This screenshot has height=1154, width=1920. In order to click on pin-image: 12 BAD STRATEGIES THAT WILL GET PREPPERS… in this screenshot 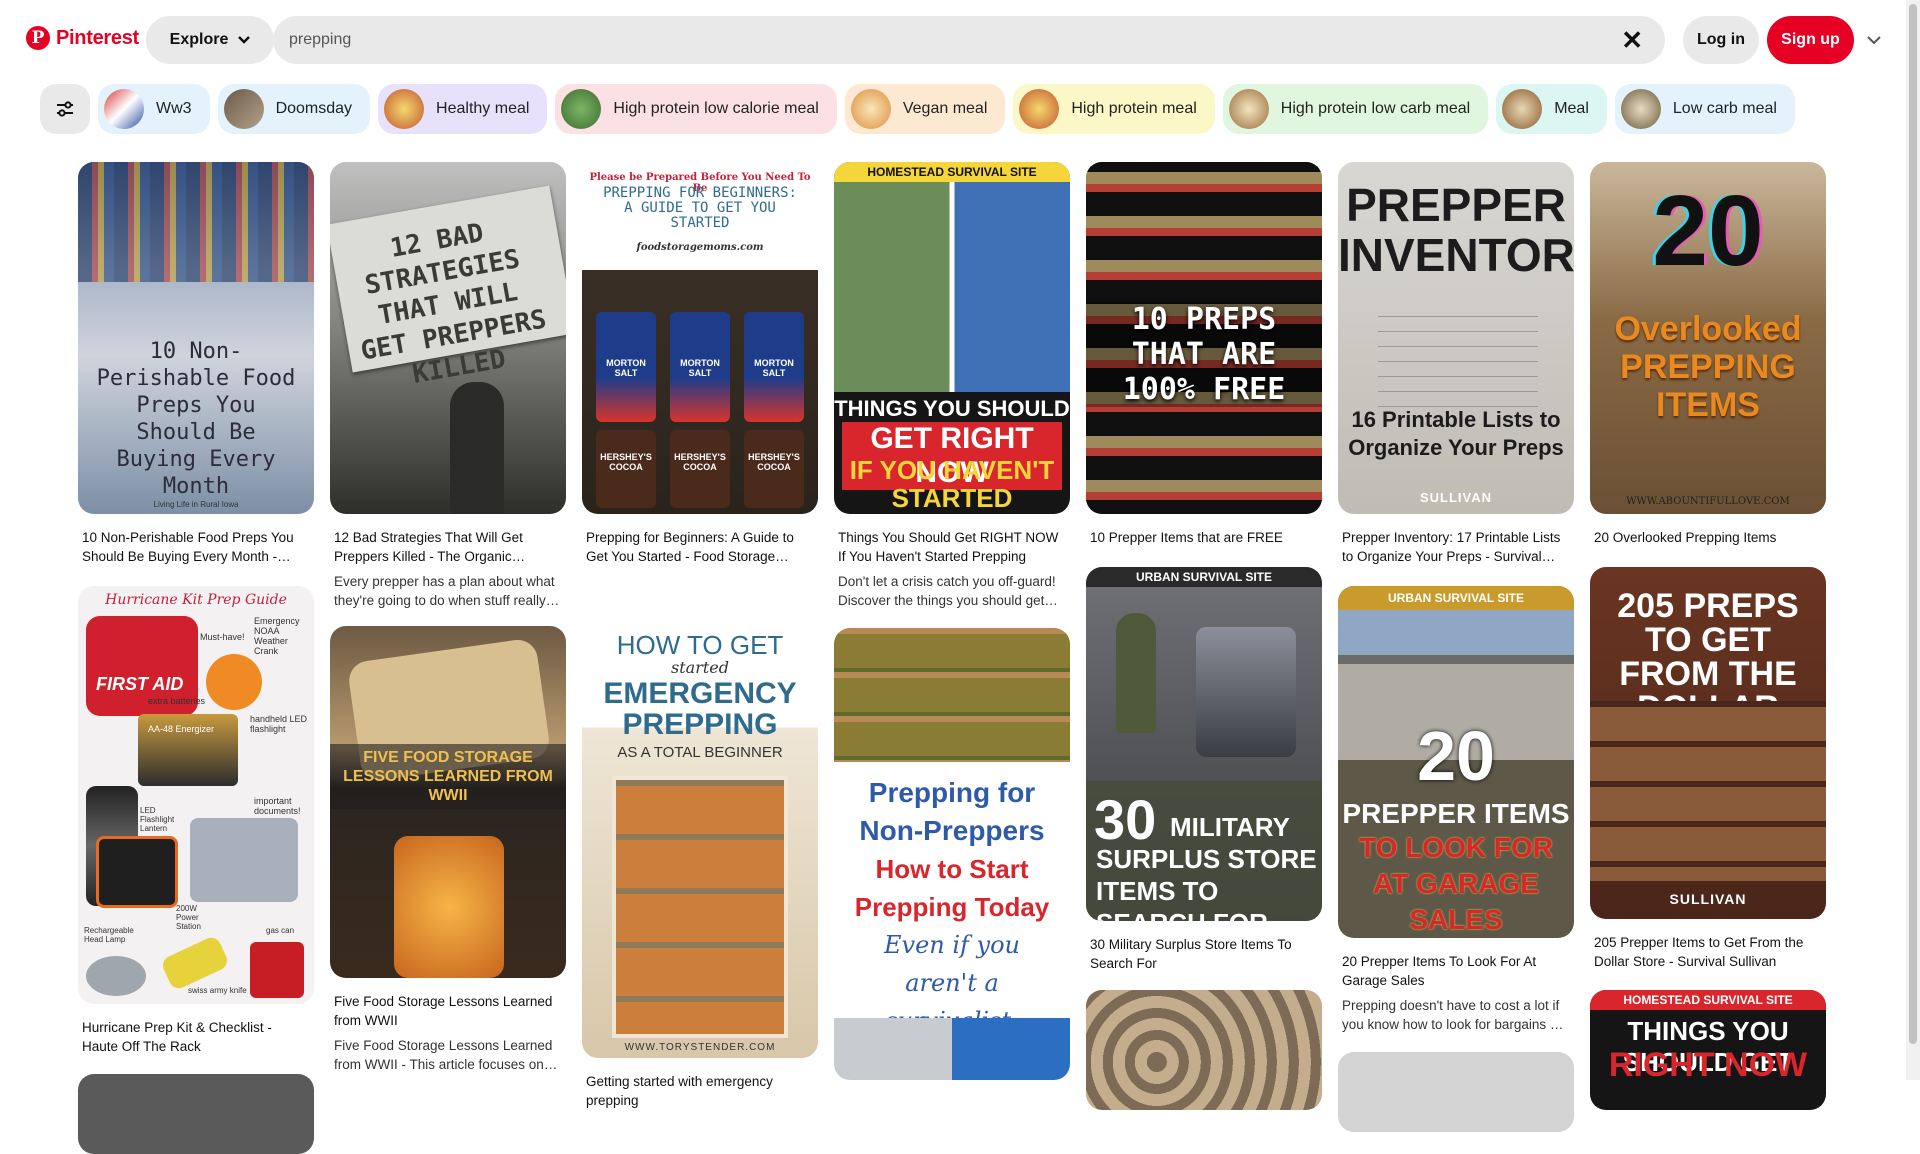, I will do `click(448, 338)`.